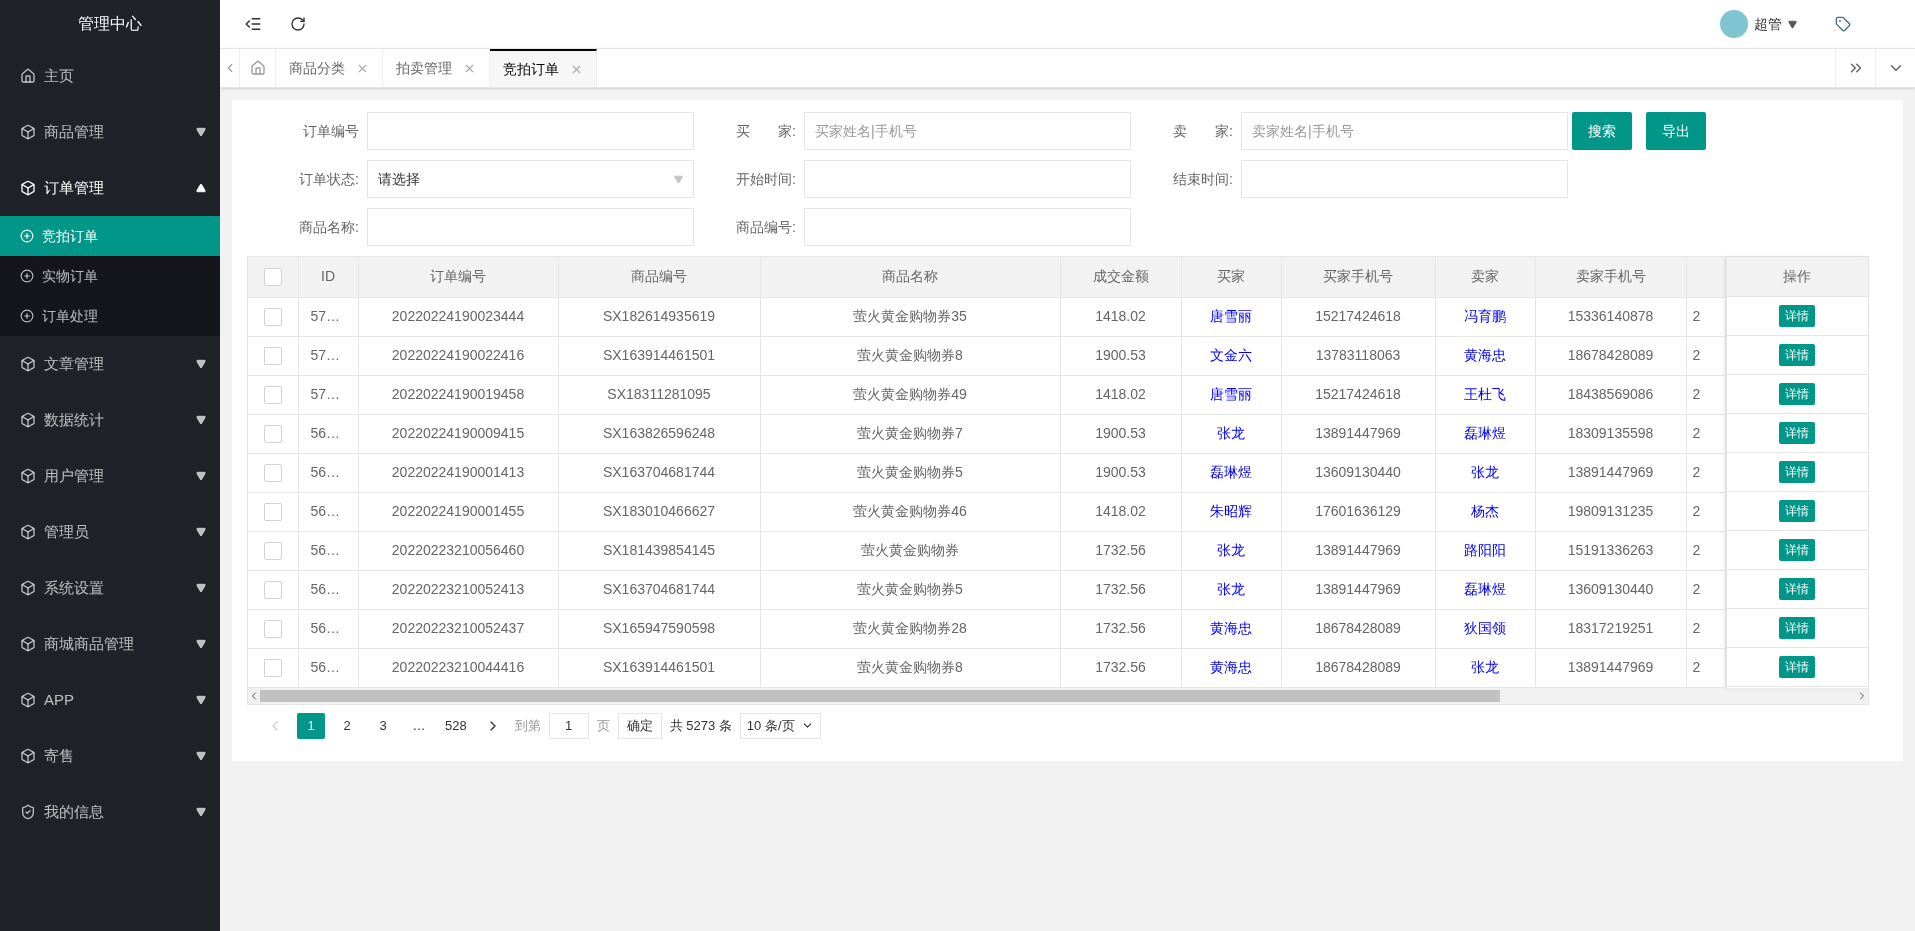 The height and width of the screenshot is (931, 1915). I want to click on scrollbar-thumb, so click(880, 695).